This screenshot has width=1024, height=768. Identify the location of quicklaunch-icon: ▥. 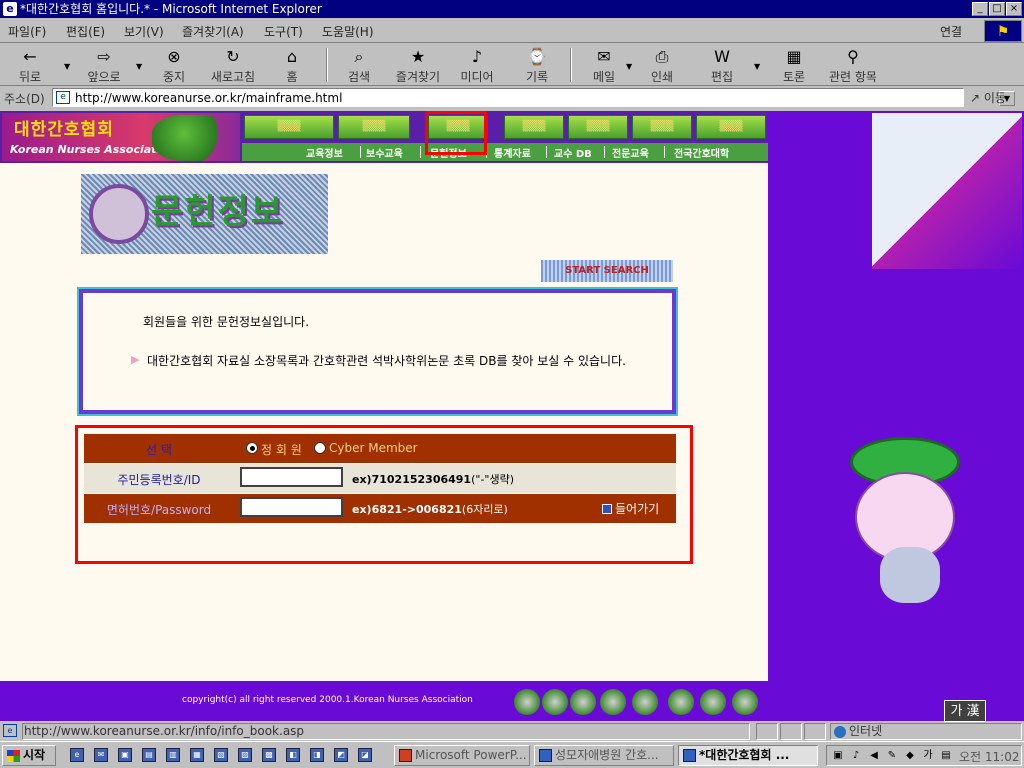
(173, 755).